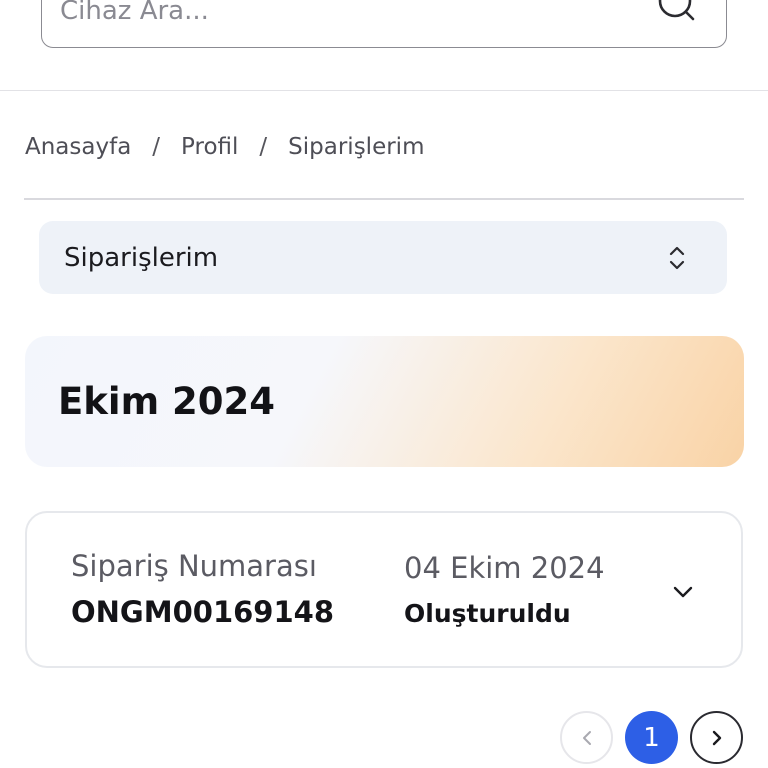 The image size is (768, 768). Describe the element at coordinates (141, 257) in the screenshot. I see `section-select-value: Siparişlerim` at that location.